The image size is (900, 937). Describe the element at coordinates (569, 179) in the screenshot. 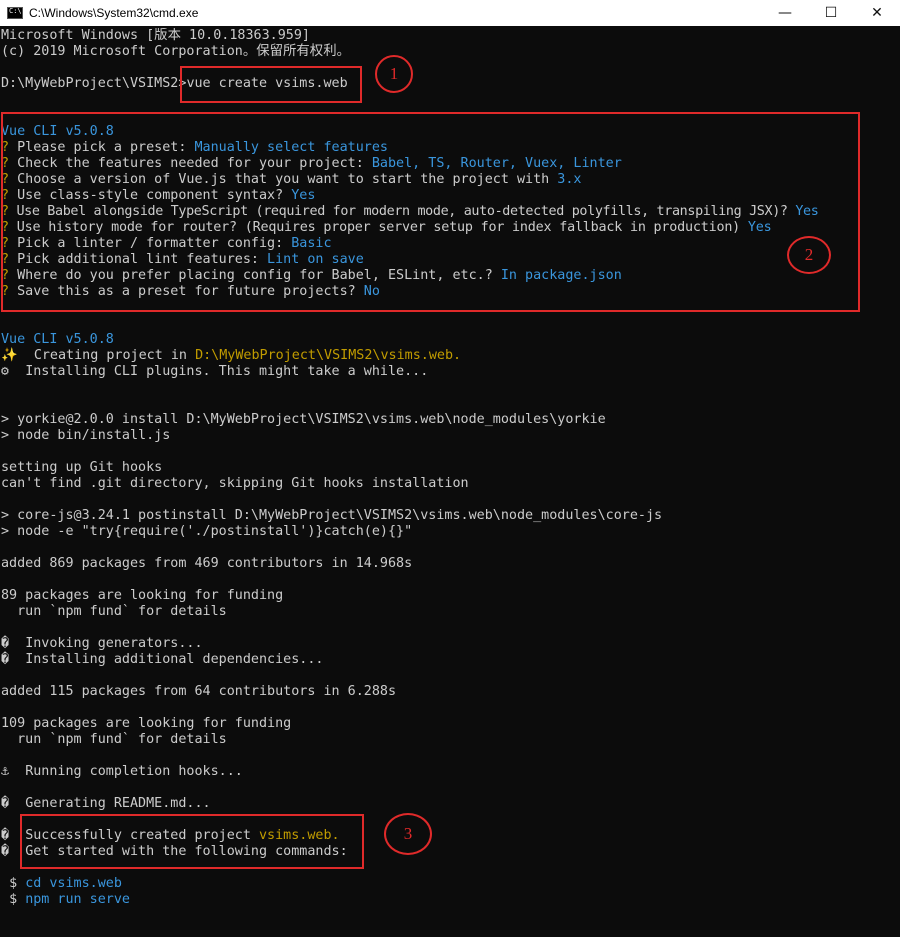

I see `answer: 3.x` at that location.